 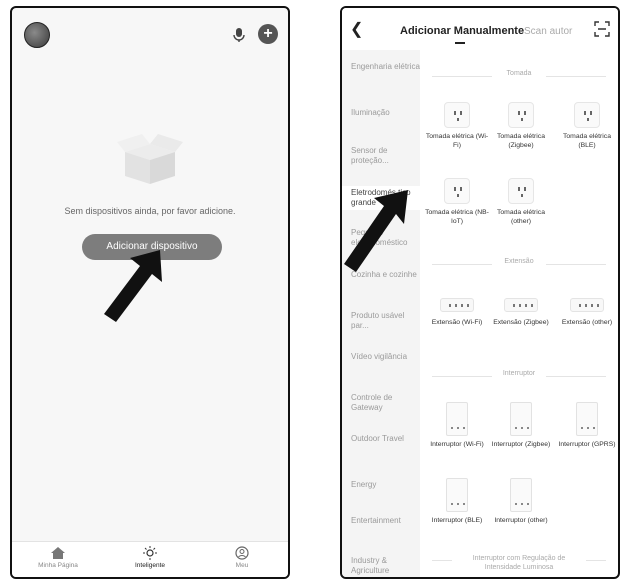 I want to click on home-header: +, so click(x=150, y=35).